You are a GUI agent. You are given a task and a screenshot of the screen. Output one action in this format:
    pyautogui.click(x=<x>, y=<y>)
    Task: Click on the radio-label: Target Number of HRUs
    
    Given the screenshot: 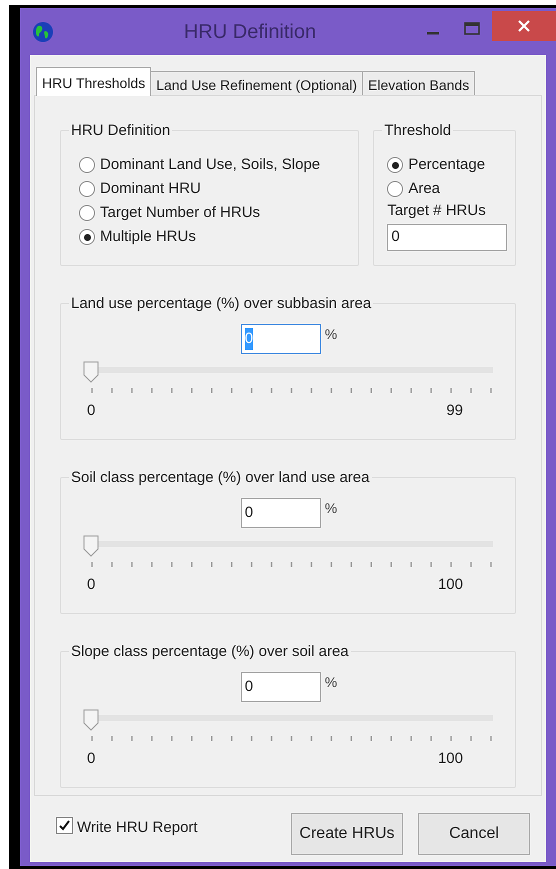 What is the action you would take?
    pyautogui.click(x=180, y=212)
    